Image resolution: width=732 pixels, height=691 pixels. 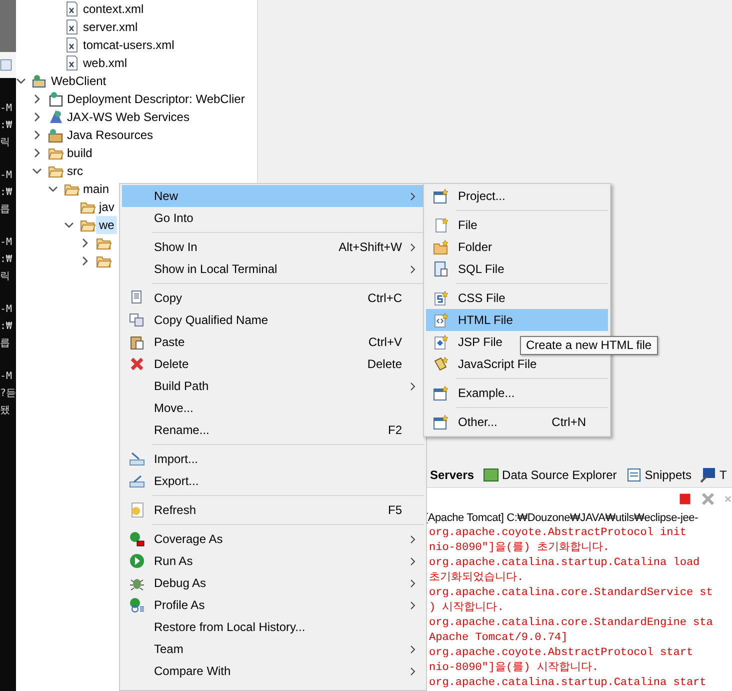 What do you see at coordinates (107, 225) in the screenshot?
I see `tree-item: we` at bounding box center [107, 225].